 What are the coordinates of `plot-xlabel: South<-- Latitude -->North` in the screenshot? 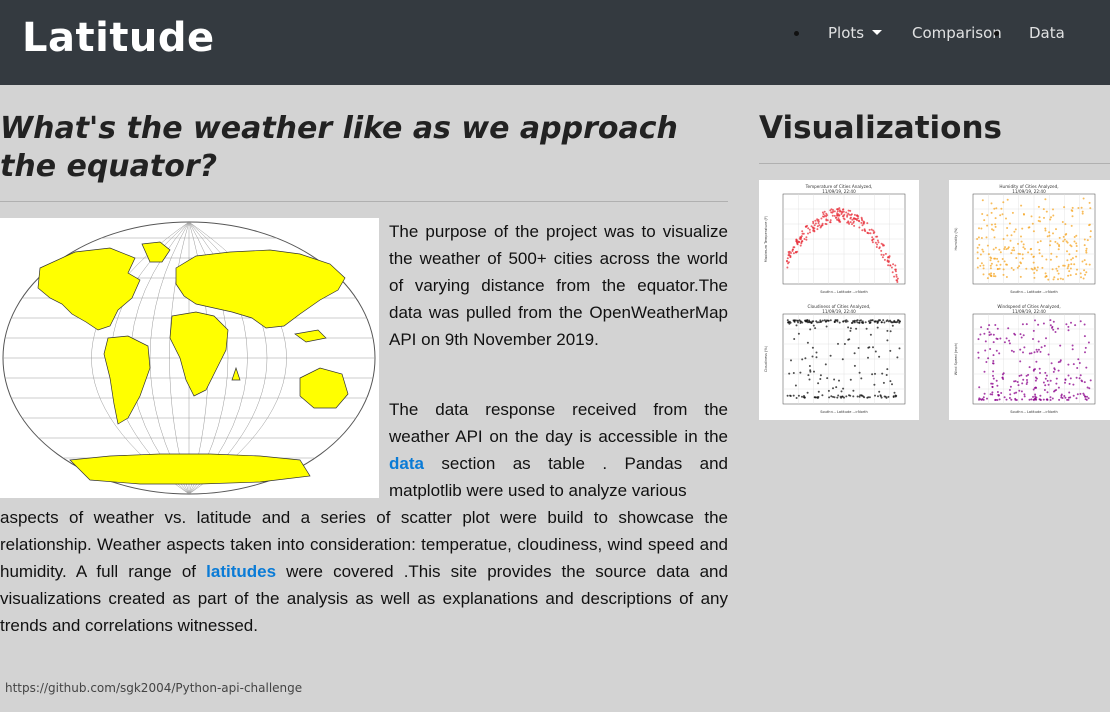 It's located at (844, 292).